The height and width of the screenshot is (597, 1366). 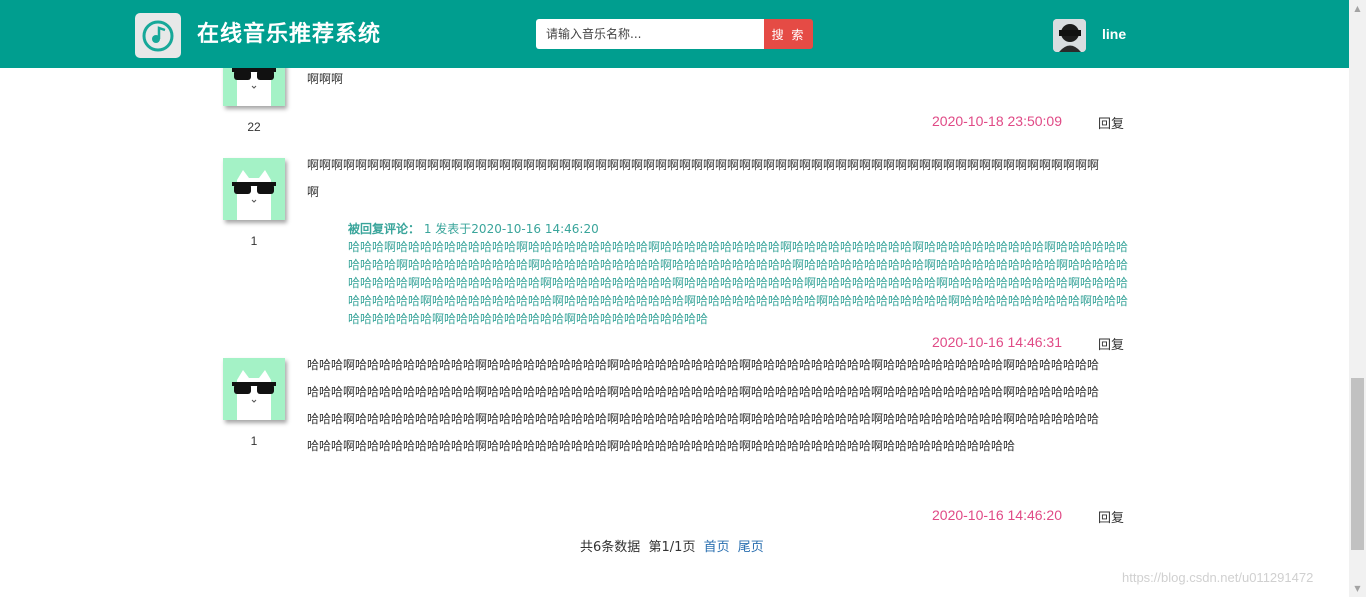 I want to click on top-header: 在线音乐推荐系统 搜 索 line, so click(x=674, y=34).